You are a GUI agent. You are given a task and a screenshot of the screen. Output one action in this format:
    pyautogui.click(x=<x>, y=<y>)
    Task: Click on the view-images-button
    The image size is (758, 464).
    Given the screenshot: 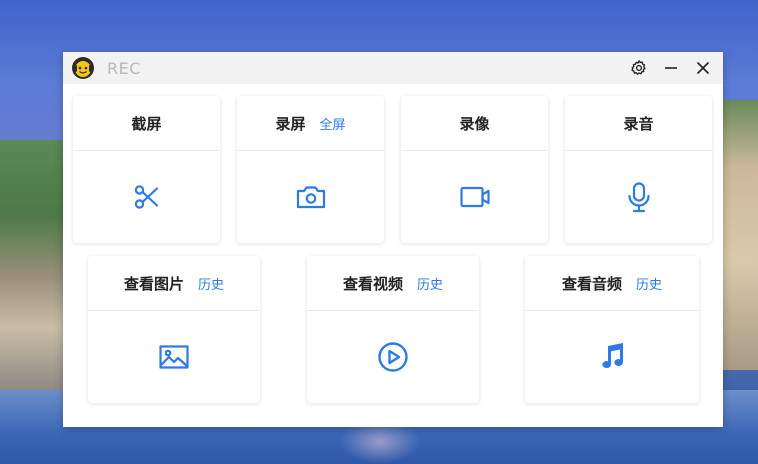 What is the action you would take?
    pyautogui.click(x=174, y=356)
    